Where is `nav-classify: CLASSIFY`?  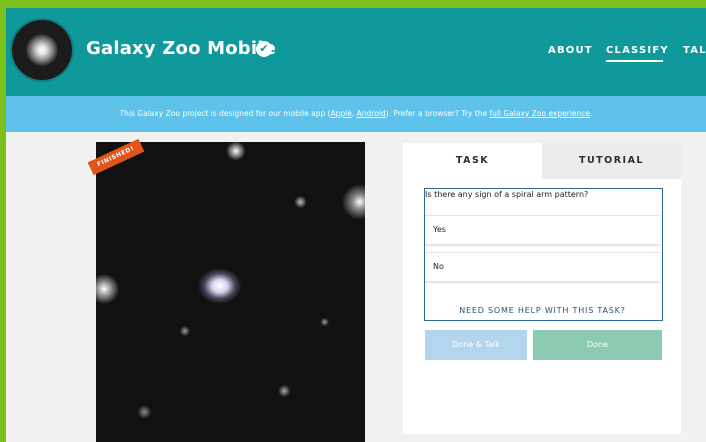
nav-classify: CLASSIFY is located at coordinates (637, 50).